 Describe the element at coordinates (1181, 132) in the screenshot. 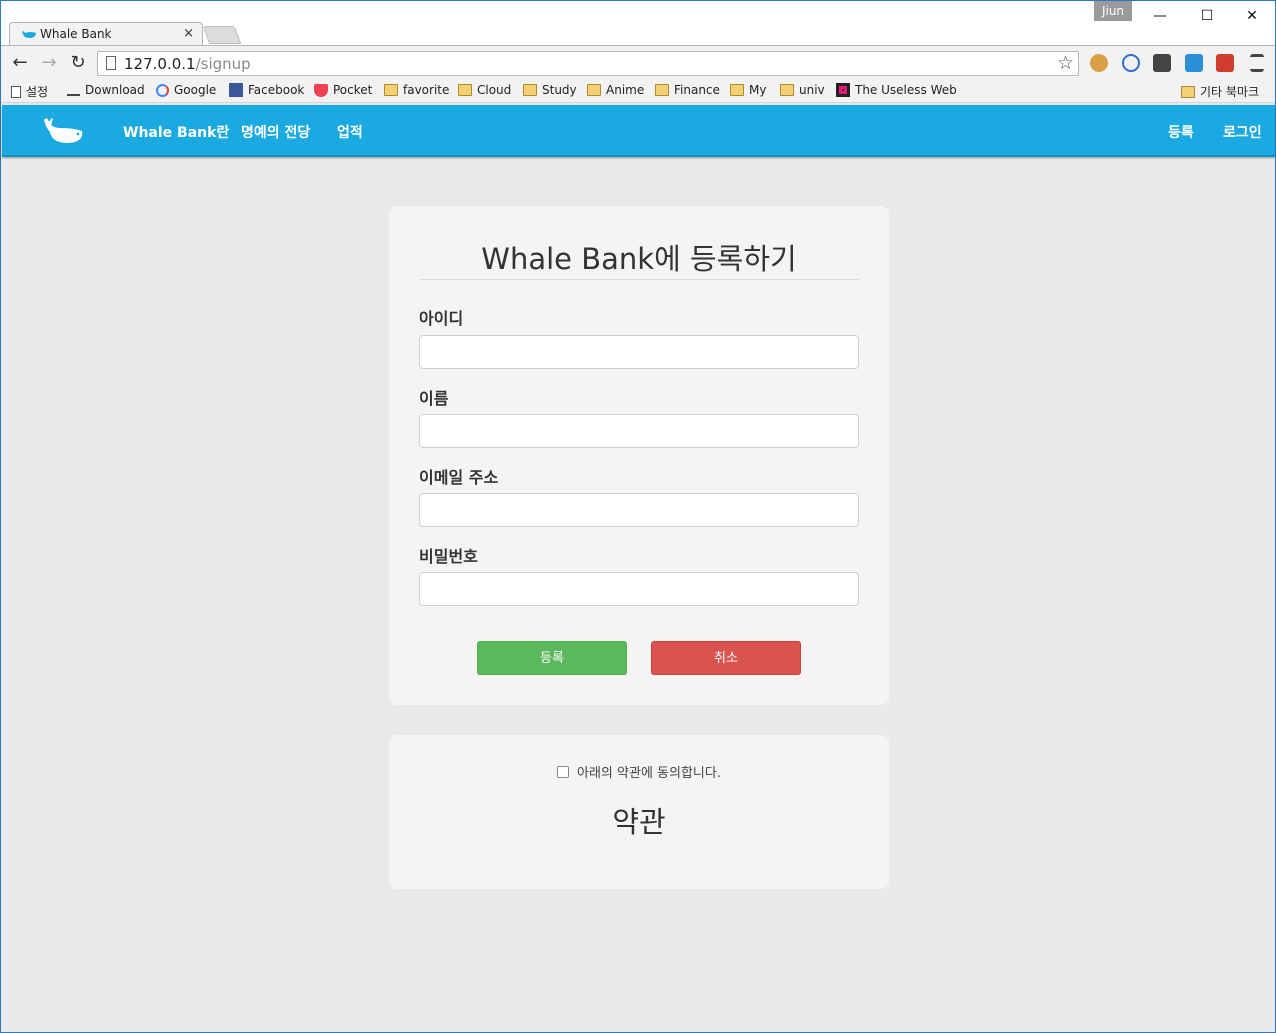

I see `nav-register: 등록` at that location.